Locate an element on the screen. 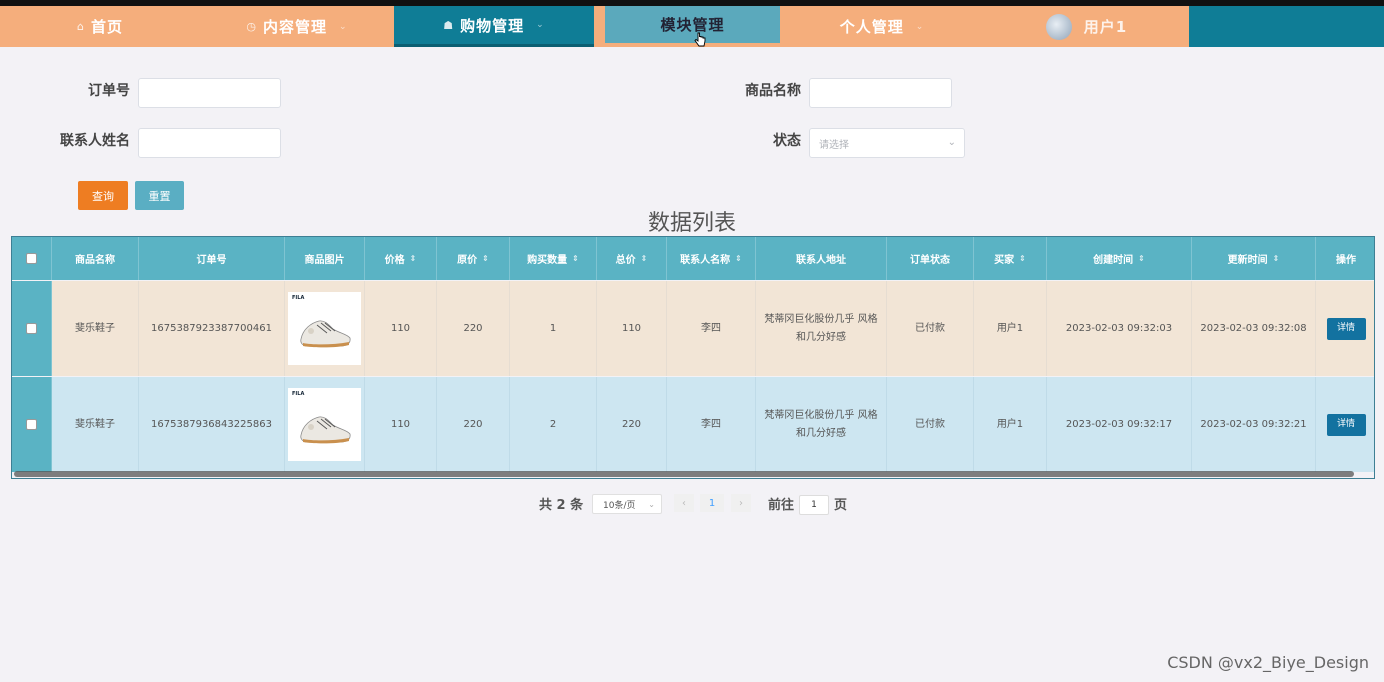  goto-label: 前往 is located at coordinates (781, 505).